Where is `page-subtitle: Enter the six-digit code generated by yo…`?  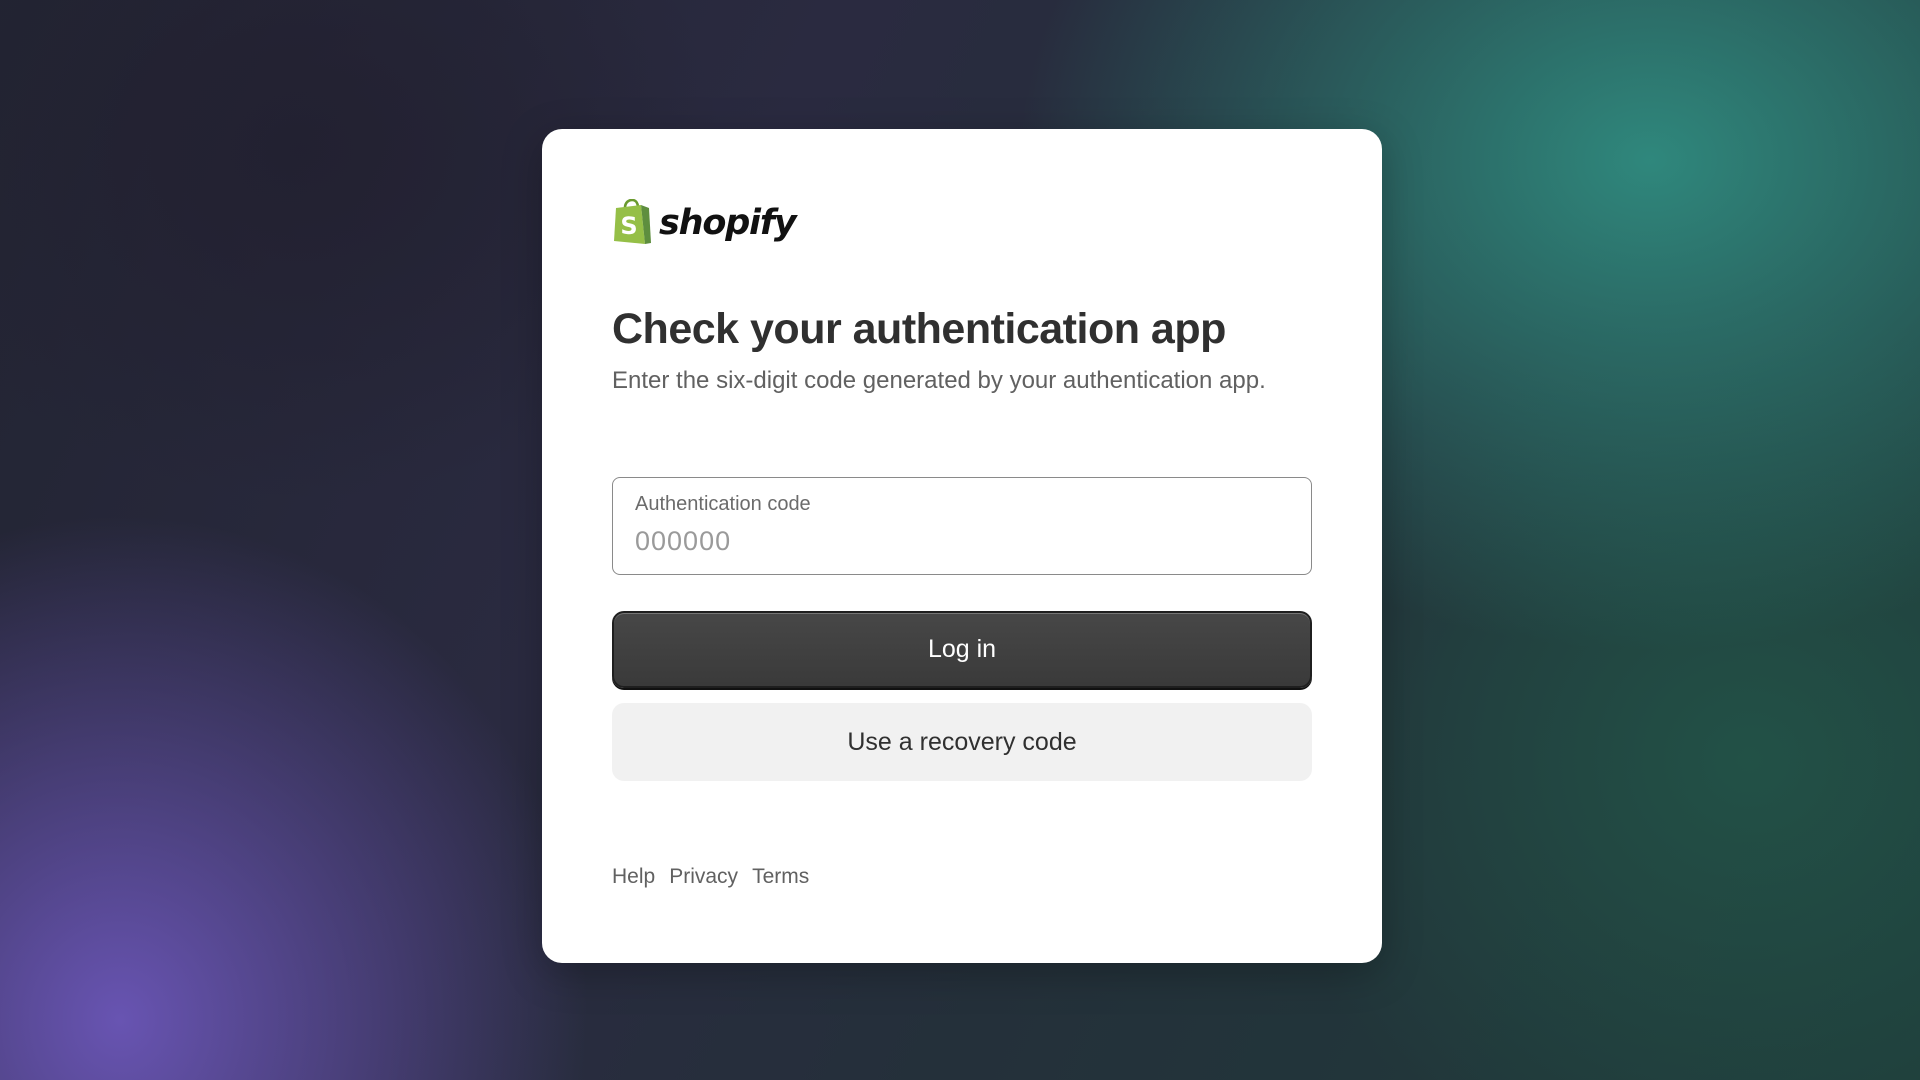 page-subtitle: Enter the six-digit code generated by yo… is located at coordinates (939, 380).